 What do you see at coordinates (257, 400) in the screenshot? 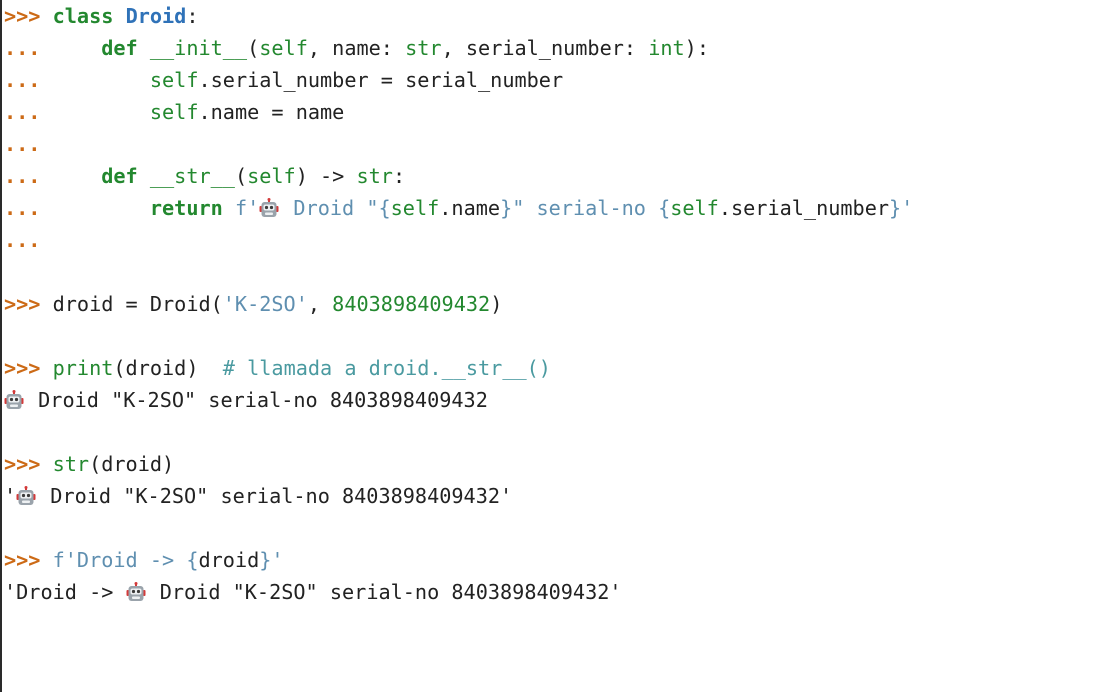
I see `code-token-output: Droid "K-2SO" serial-no 8403898409432` at bounding box center [257, 400].